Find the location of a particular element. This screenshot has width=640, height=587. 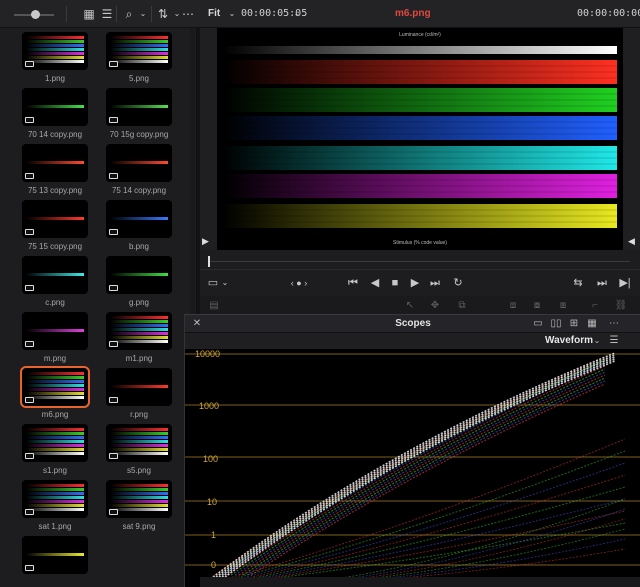

scope-settings-icon: ☰ is located at coordinates (614, 341).